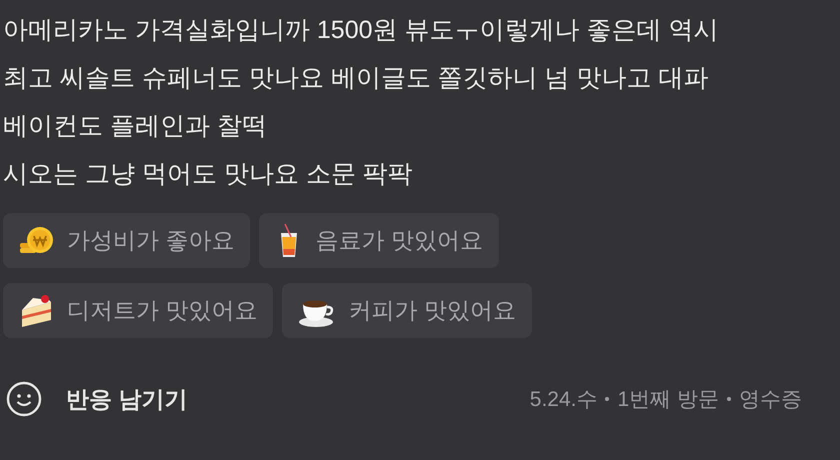  Describe the element at coordinates (407, 310) in the screenshot. I see `keyword-tag: 커피가 맛있어요` at that location.